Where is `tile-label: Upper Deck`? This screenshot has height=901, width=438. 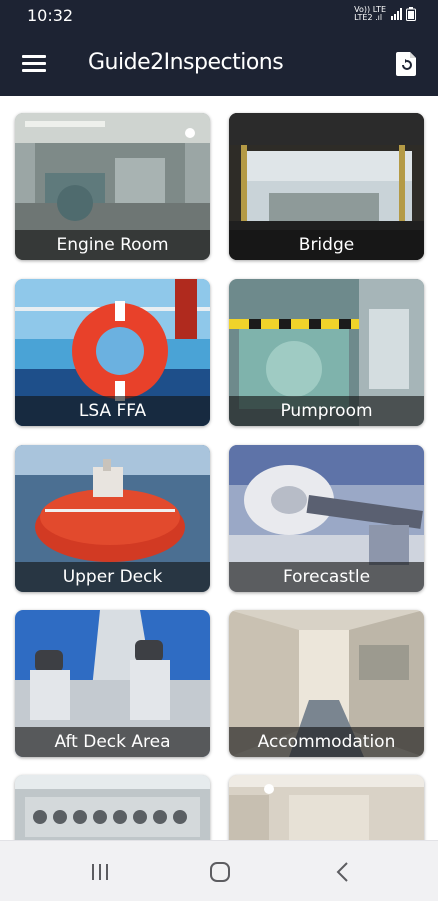 tile-label: Upper Deck is located at coordinates (112, 577).